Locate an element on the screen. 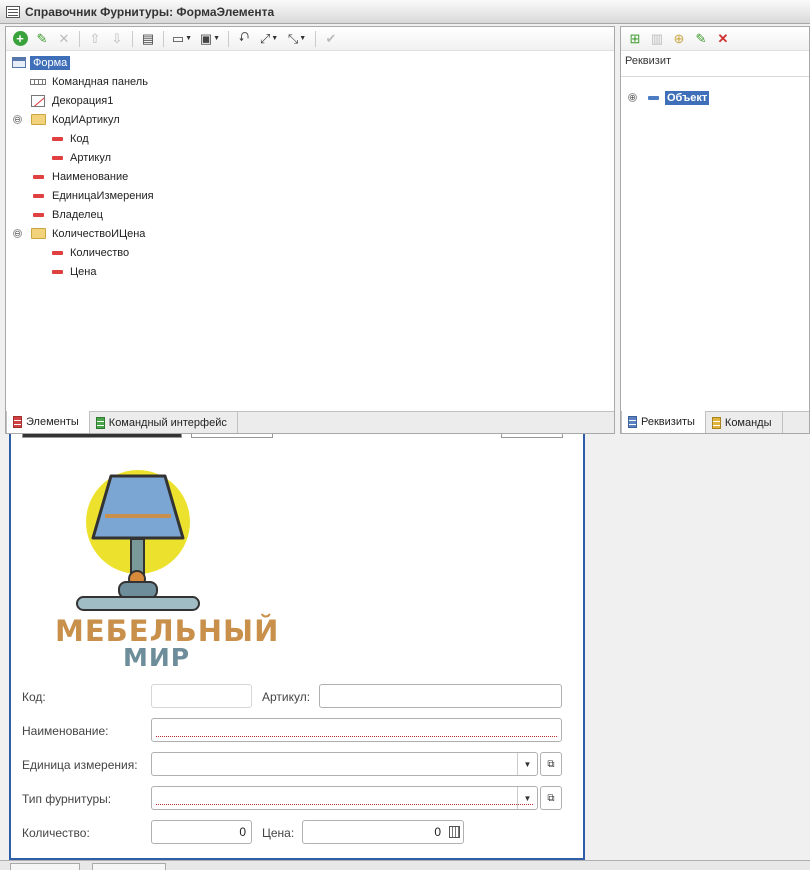 The width and height of the screenshot is (810, 870). add-column-button: ▥ is located at coordinates (657, 39).